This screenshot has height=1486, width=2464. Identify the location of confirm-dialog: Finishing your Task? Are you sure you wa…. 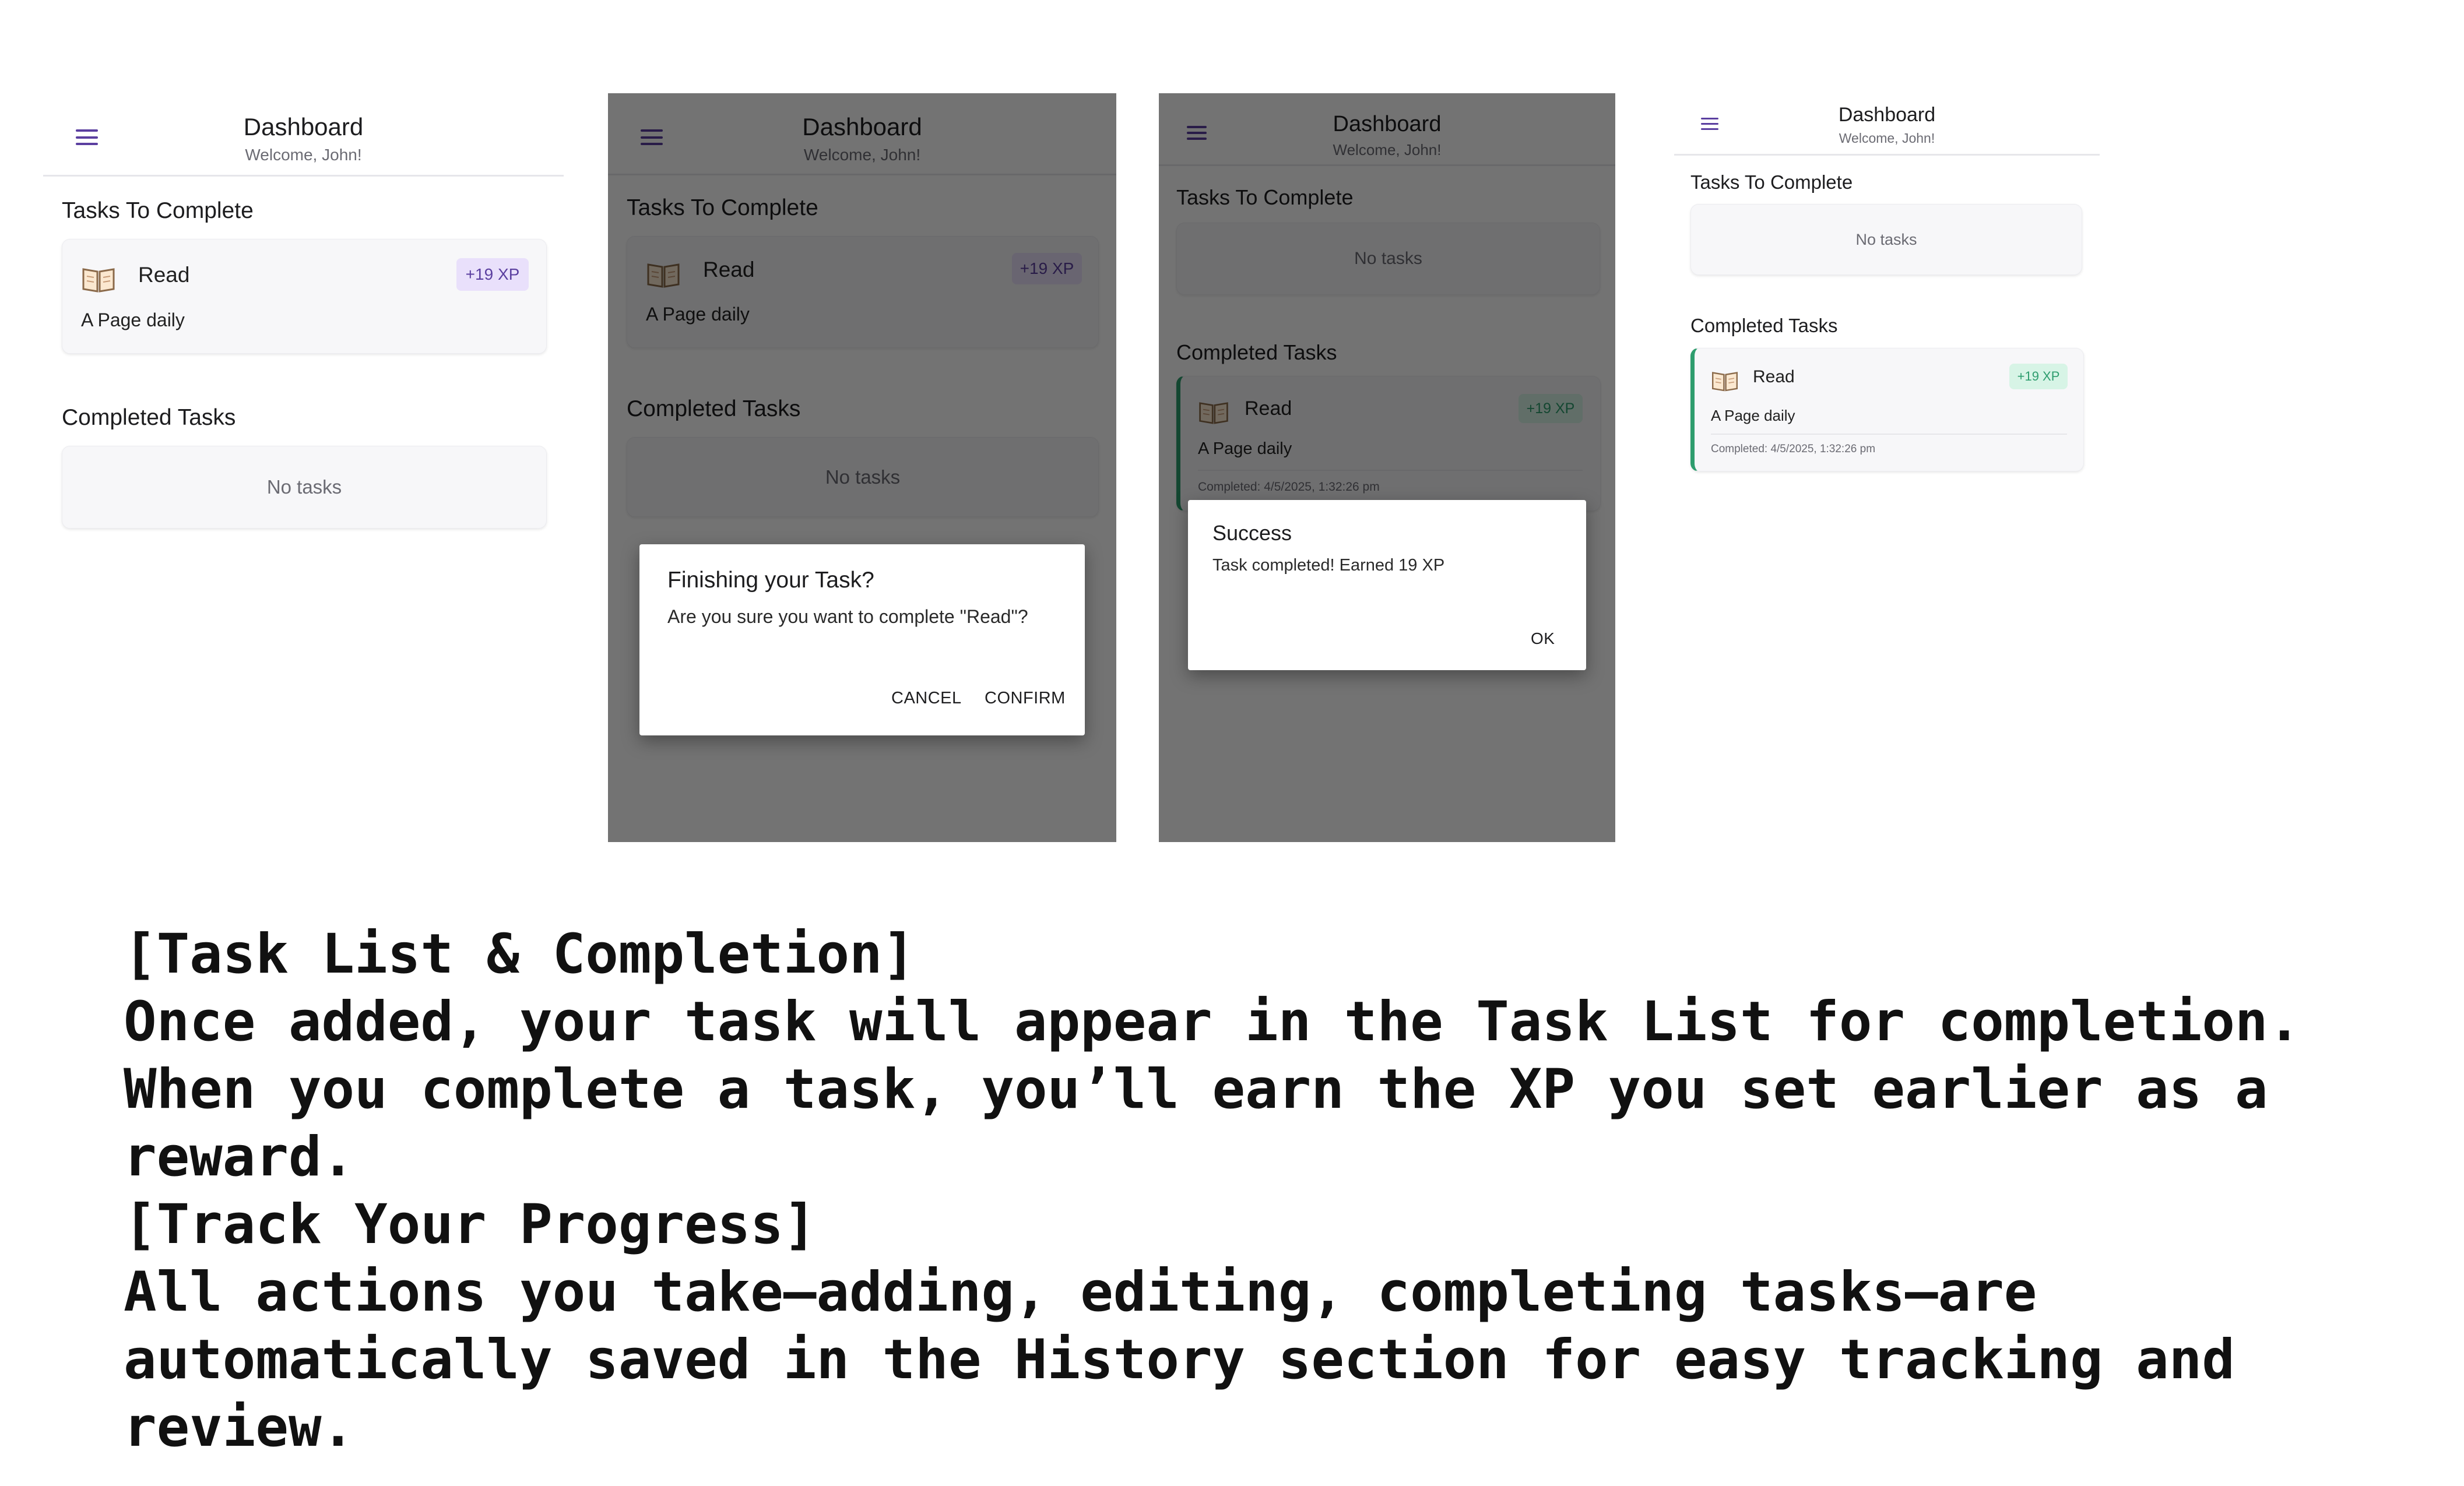
(862, 639).